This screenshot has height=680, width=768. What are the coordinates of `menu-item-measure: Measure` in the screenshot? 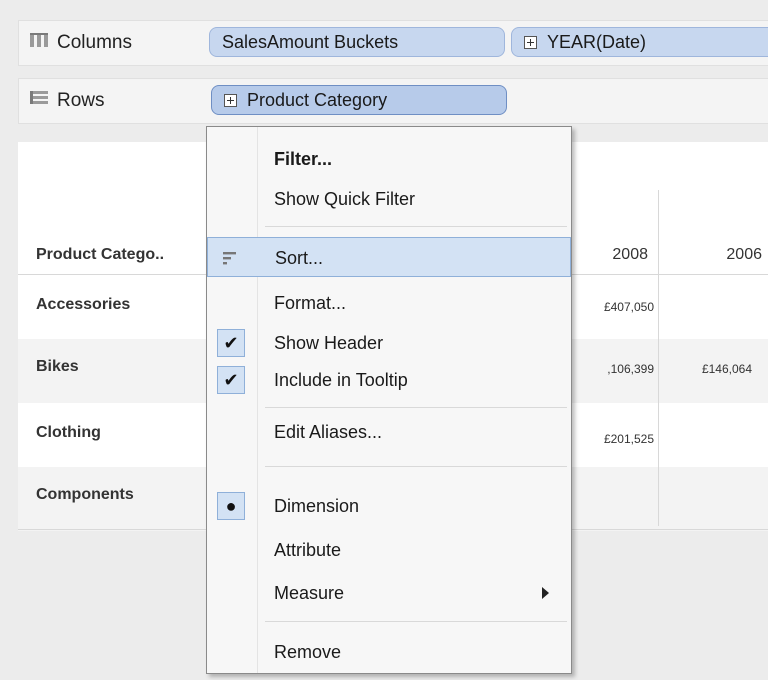 It's located at (389, 593).